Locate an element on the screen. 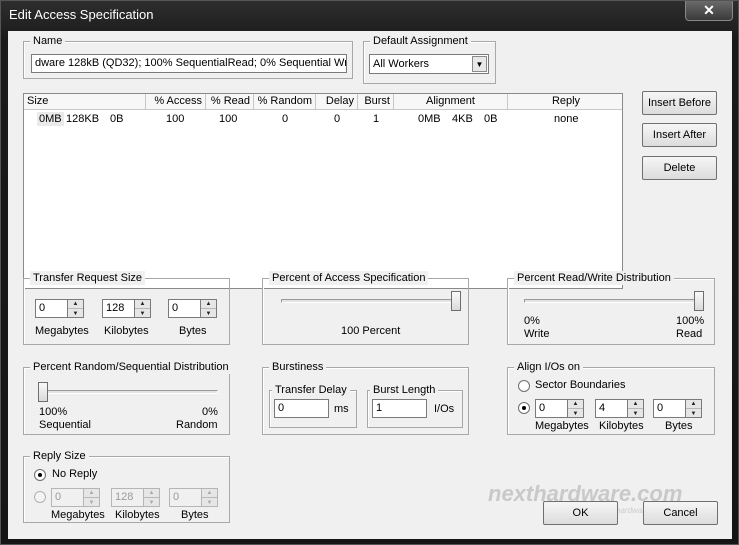  percent-access-value: 100 Percent is located at coordinates (371, 331).